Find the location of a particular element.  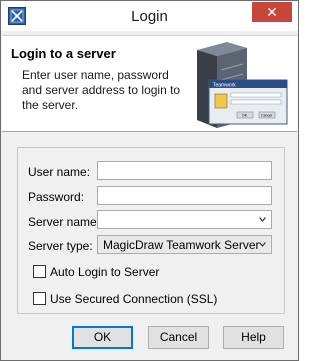

username-field is located at coordinates (184, 170).